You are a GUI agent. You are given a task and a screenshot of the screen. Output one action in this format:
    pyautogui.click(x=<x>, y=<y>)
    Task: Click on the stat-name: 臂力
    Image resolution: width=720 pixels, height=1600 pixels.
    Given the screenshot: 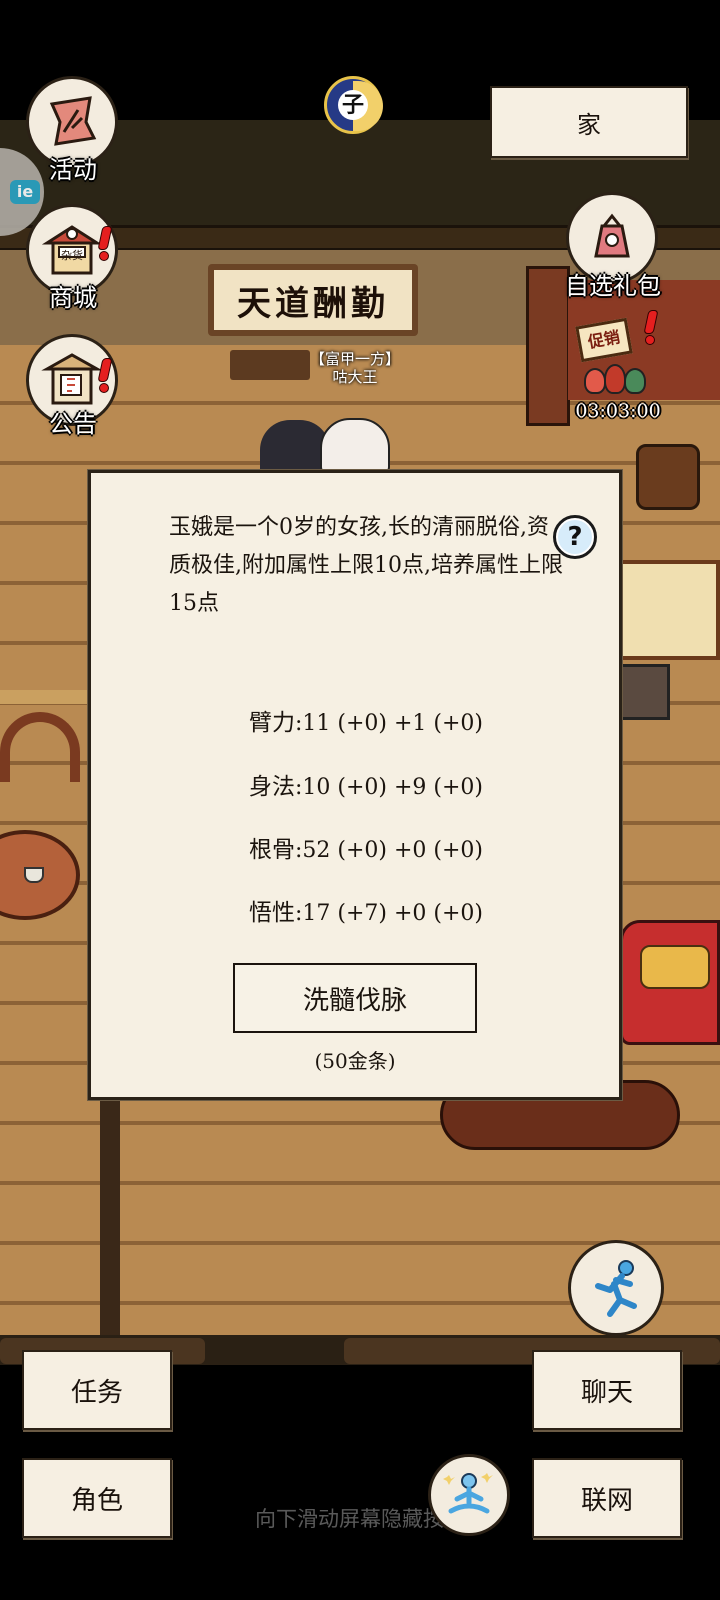 What is the action you would take?
    pyautogui.click(x=272, y=723)
    